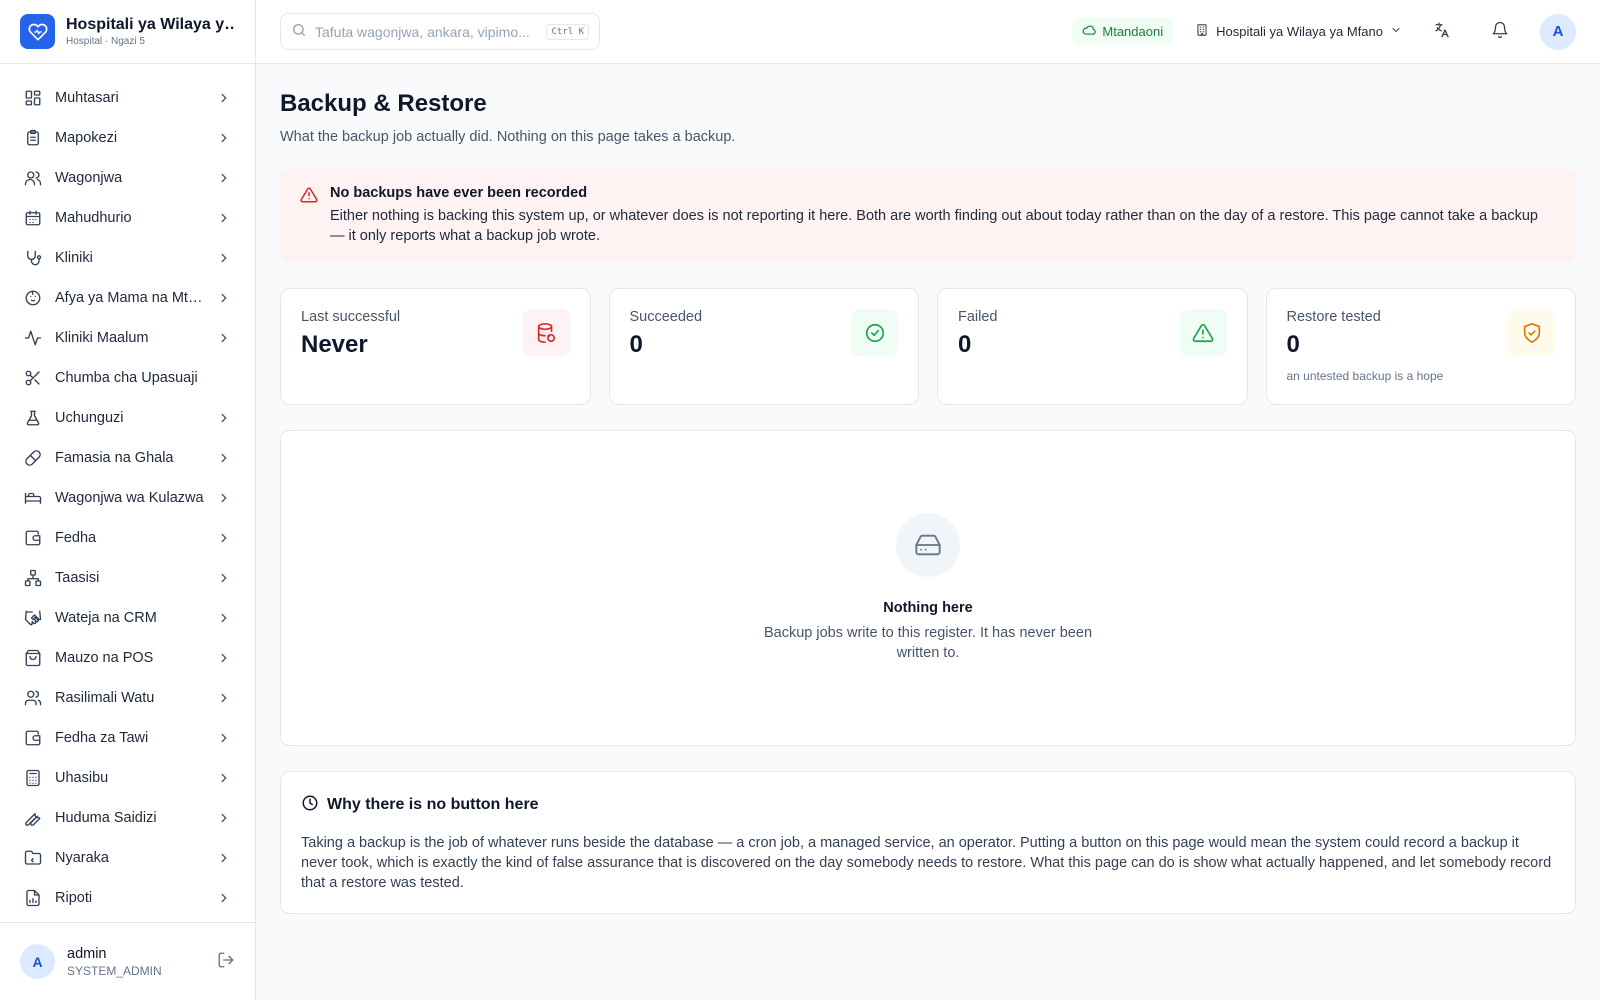  Describe the element at coordinates (928, 608) in the screenshot. I see `empty-title: Nothing here` at that location.